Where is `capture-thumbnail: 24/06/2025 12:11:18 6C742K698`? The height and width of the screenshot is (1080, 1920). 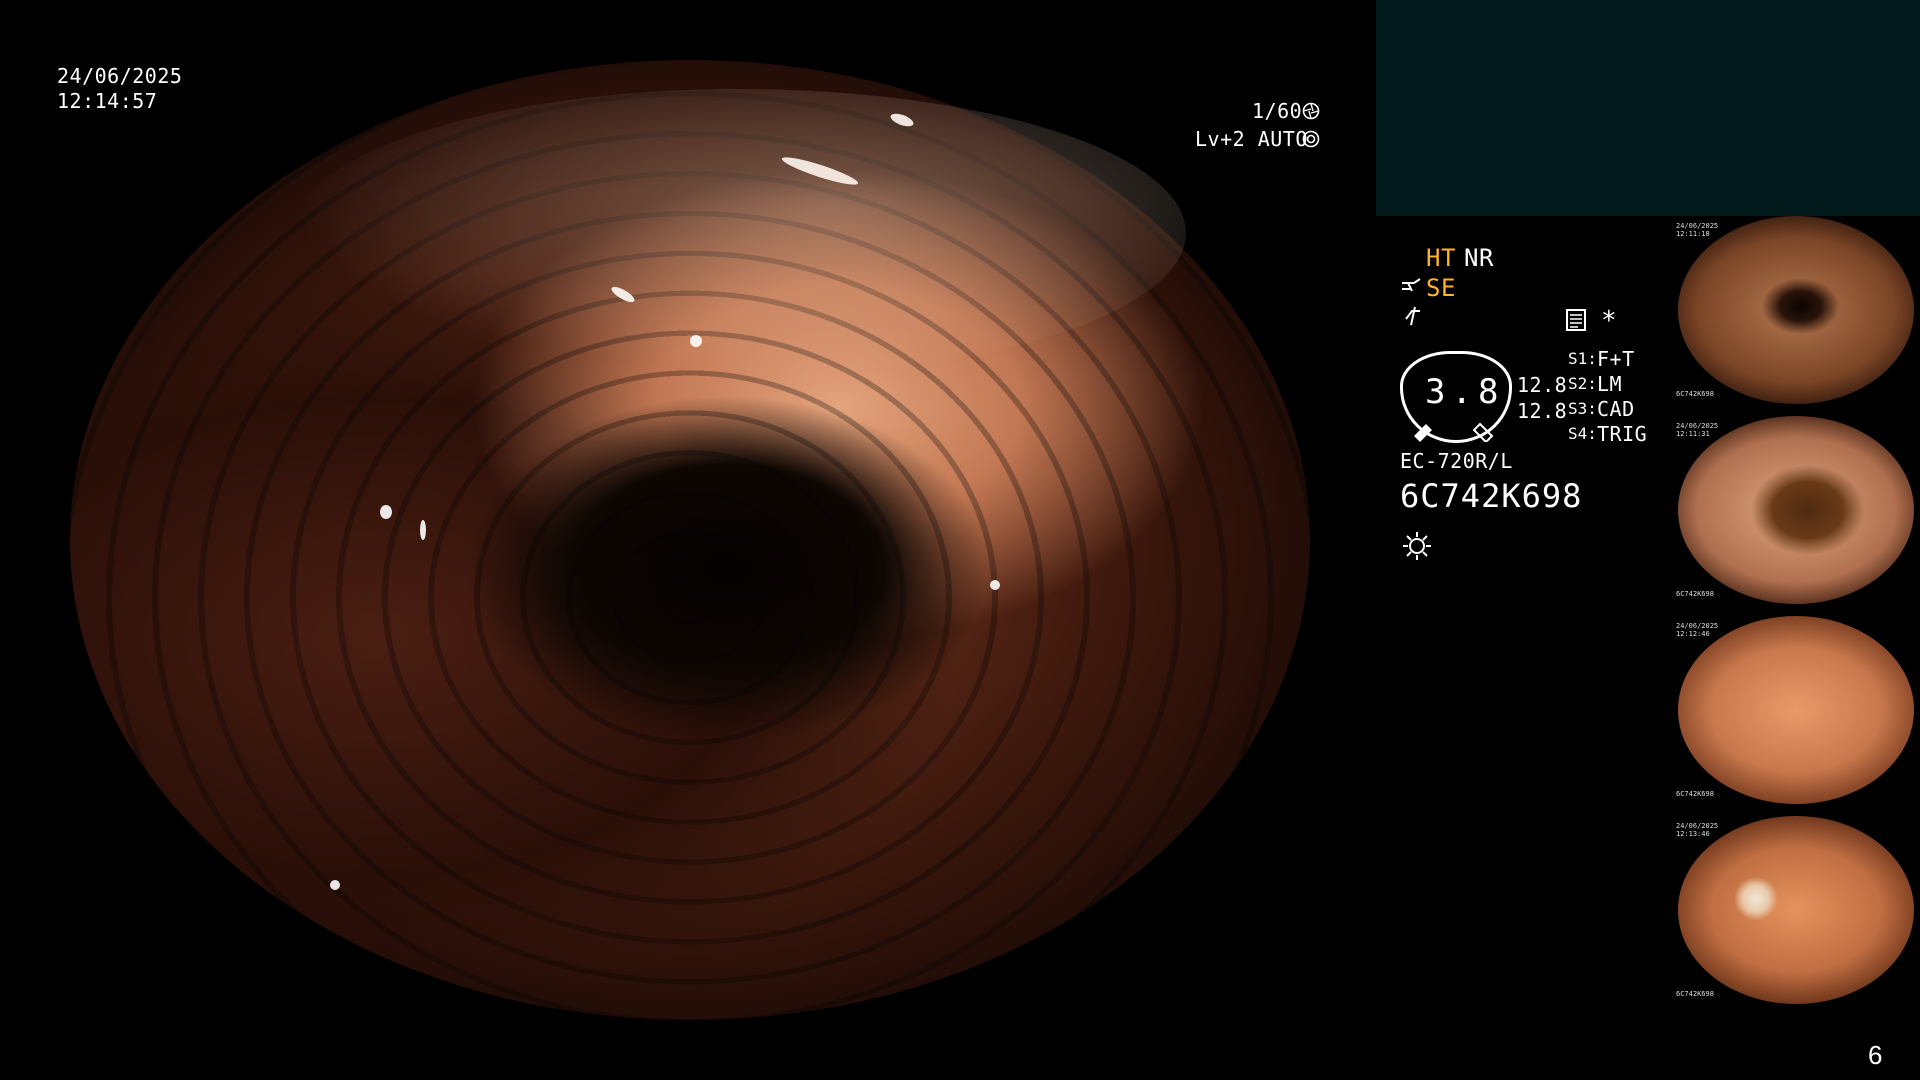 capture-thumbnail: 24/06/2025 12:11:18 6C742K698 is located at coordinates (1796, 310).